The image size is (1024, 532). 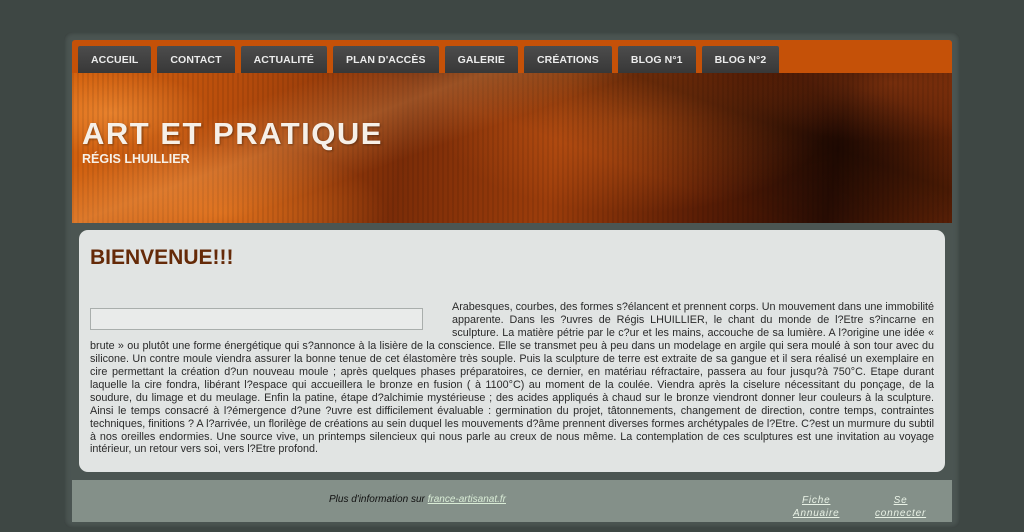 I want to click on fiche-annuaire-line2: Annuaire, so click(x=816, y=513).